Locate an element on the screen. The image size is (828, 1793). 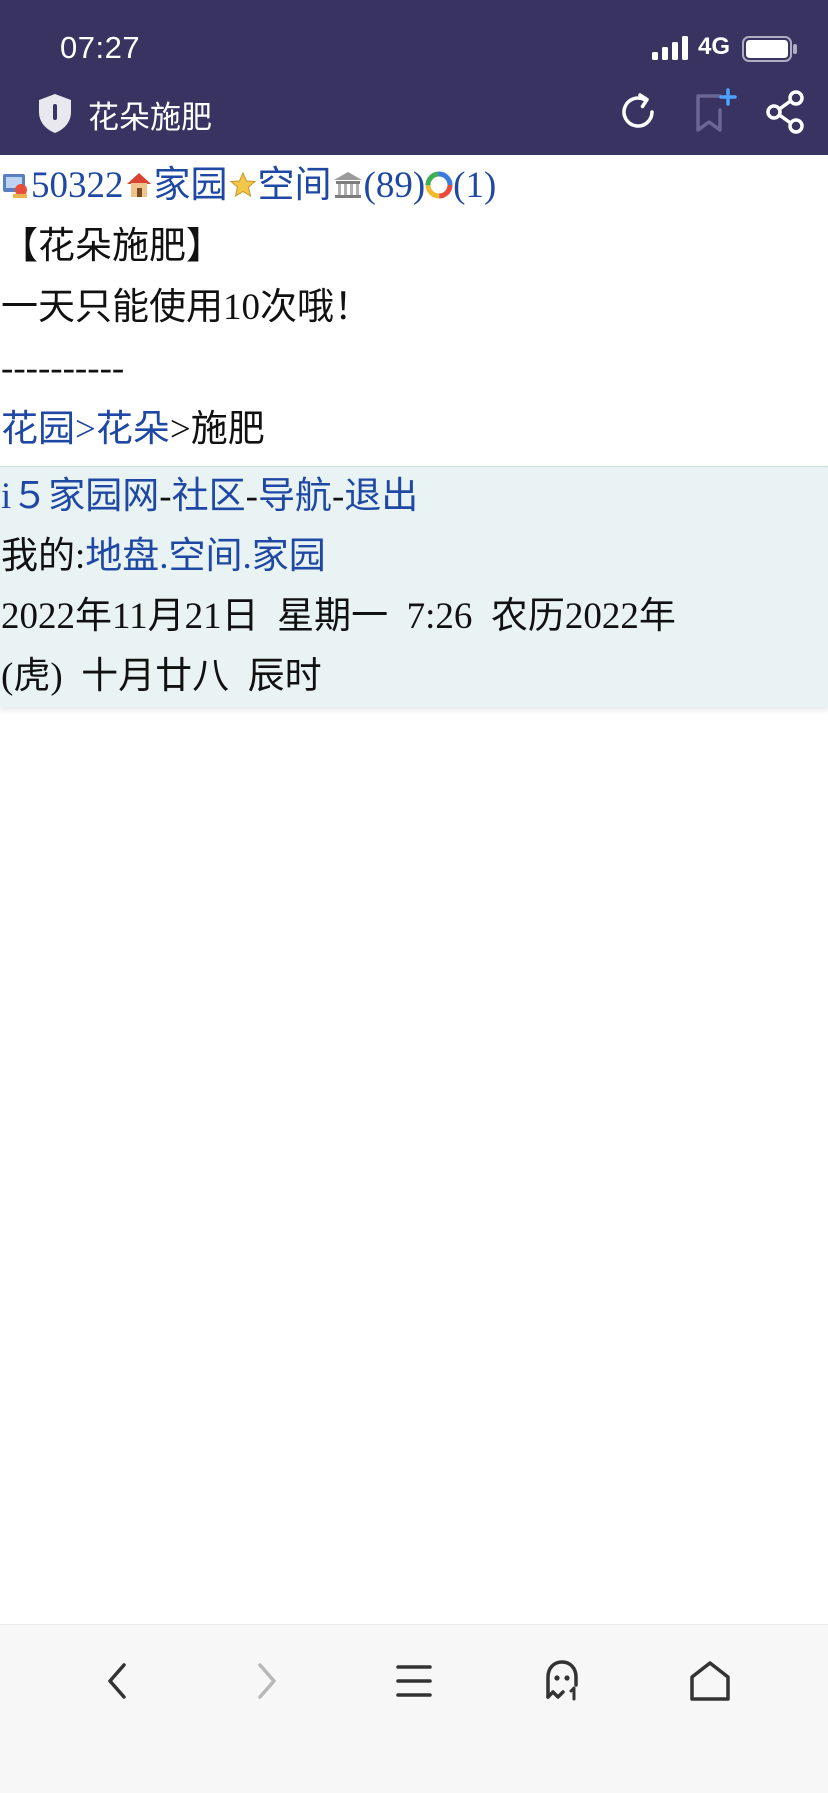
my-links: 我的:地盘.空间.家园 is located at coordinates (414, 557).